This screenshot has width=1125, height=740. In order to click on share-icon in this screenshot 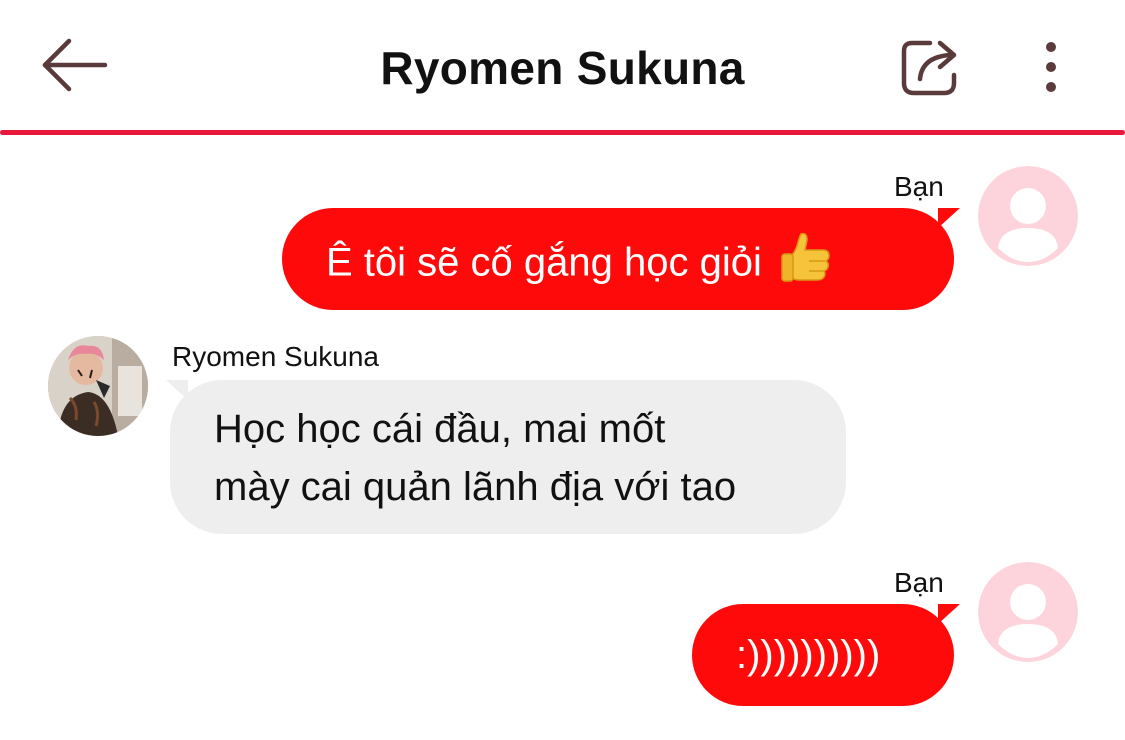, I will do `click(929, 68)`.